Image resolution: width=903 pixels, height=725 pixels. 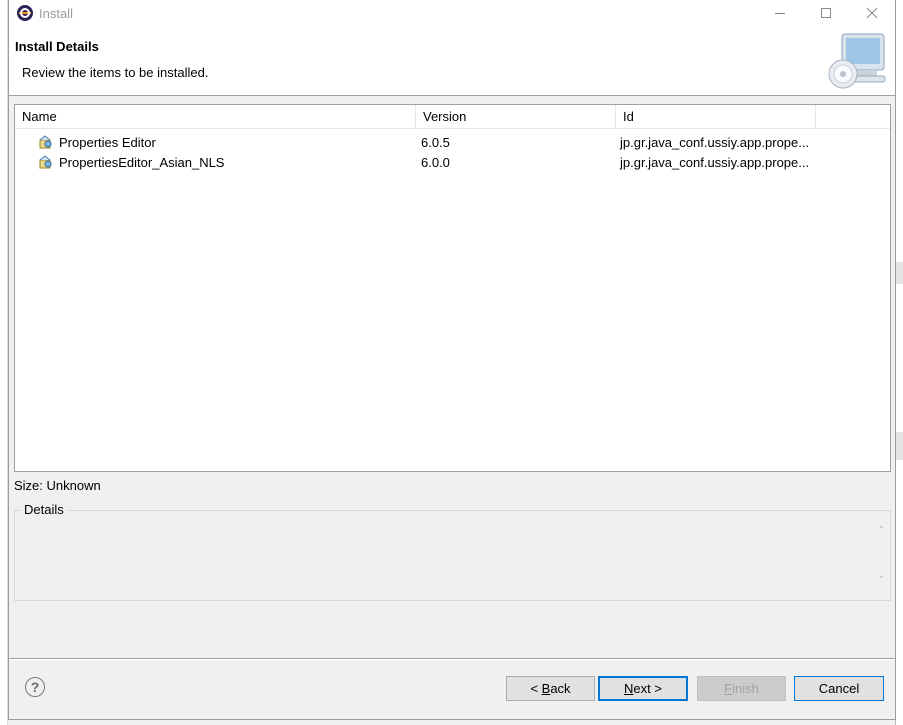 What do you see at coordinates (839, 688) in the screenshot?
I see `cancel-button: Cancel` at bounding box center [839, 688].